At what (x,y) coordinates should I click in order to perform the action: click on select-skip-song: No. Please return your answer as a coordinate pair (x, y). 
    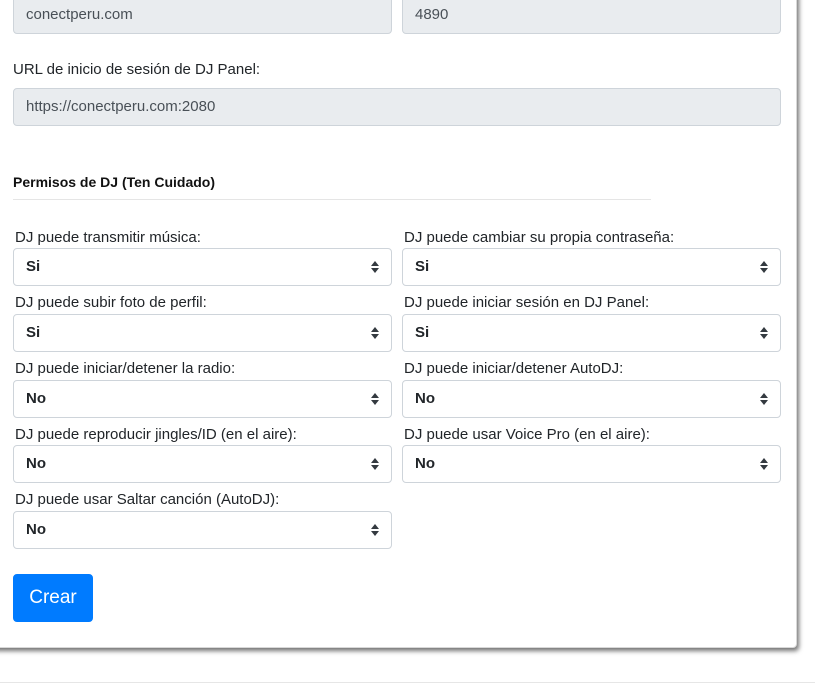
    Looking at the image, I should click on (202, 530).